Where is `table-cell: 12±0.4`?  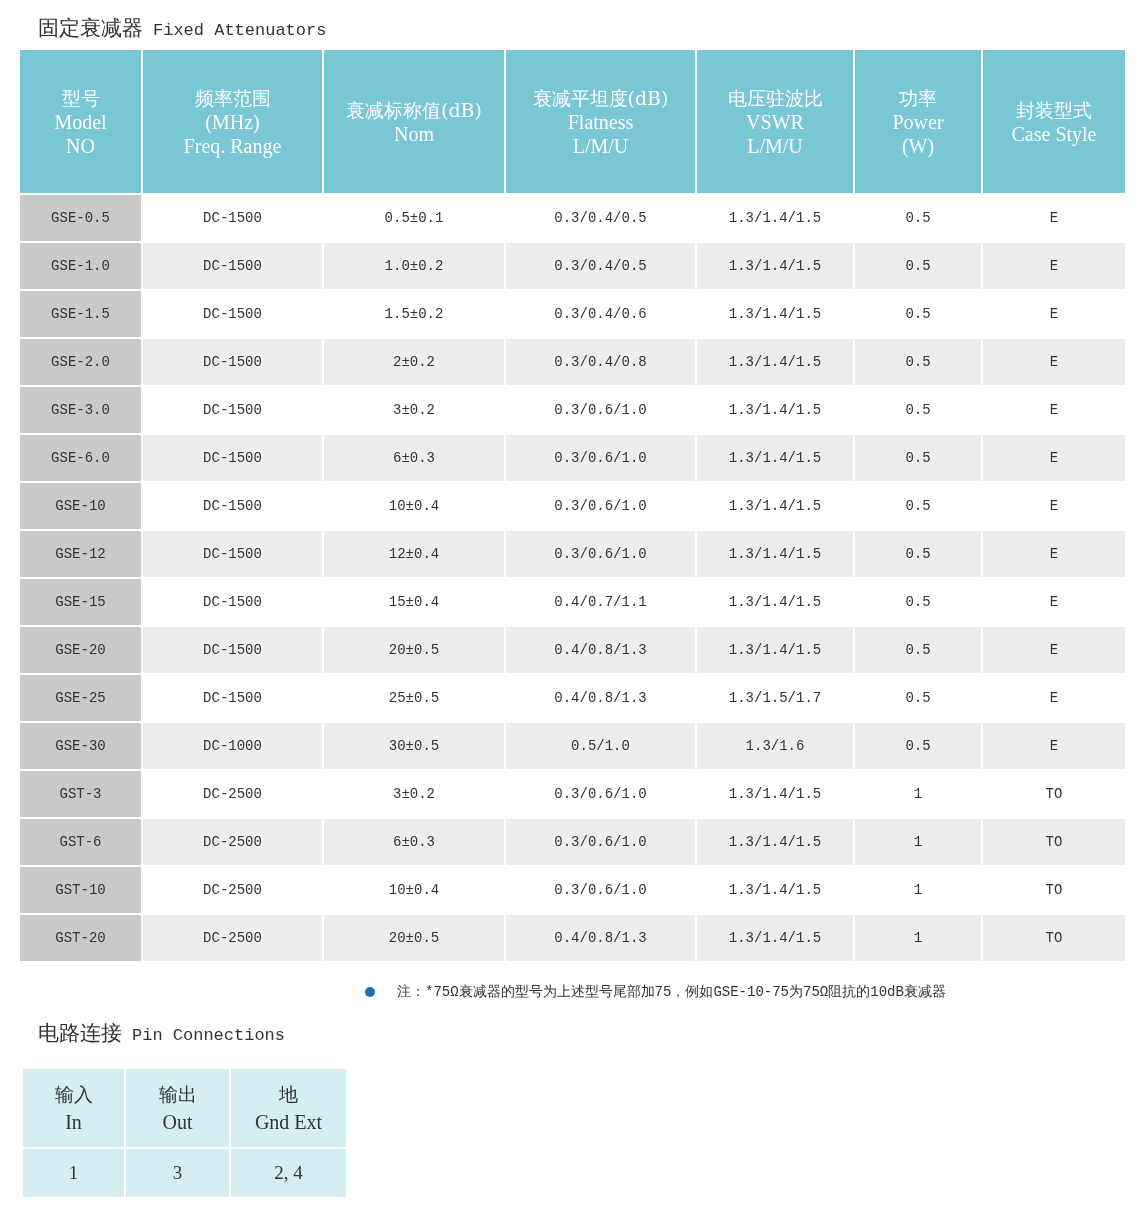
table-cell: 12±0.4 is located at coordinates (414, 554).